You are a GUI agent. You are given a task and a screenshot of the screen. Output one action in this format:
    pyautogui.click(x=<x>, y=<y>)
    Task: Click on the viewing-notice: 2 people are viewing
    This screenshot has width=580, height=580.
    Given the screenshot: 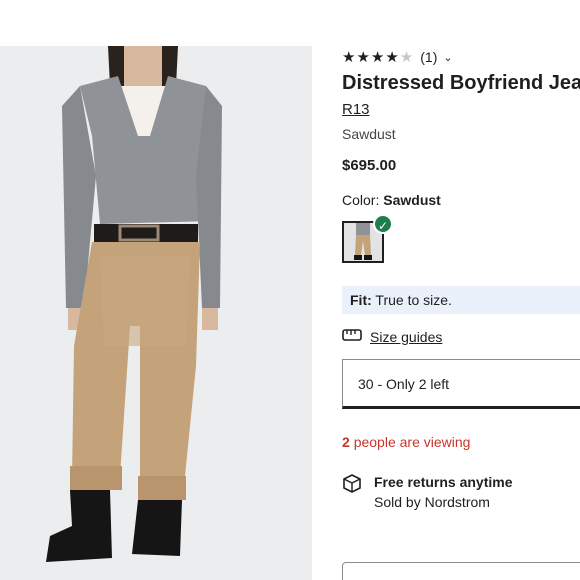 What is the action you would take?
    pyautogui.click(x=406, y=442)
    